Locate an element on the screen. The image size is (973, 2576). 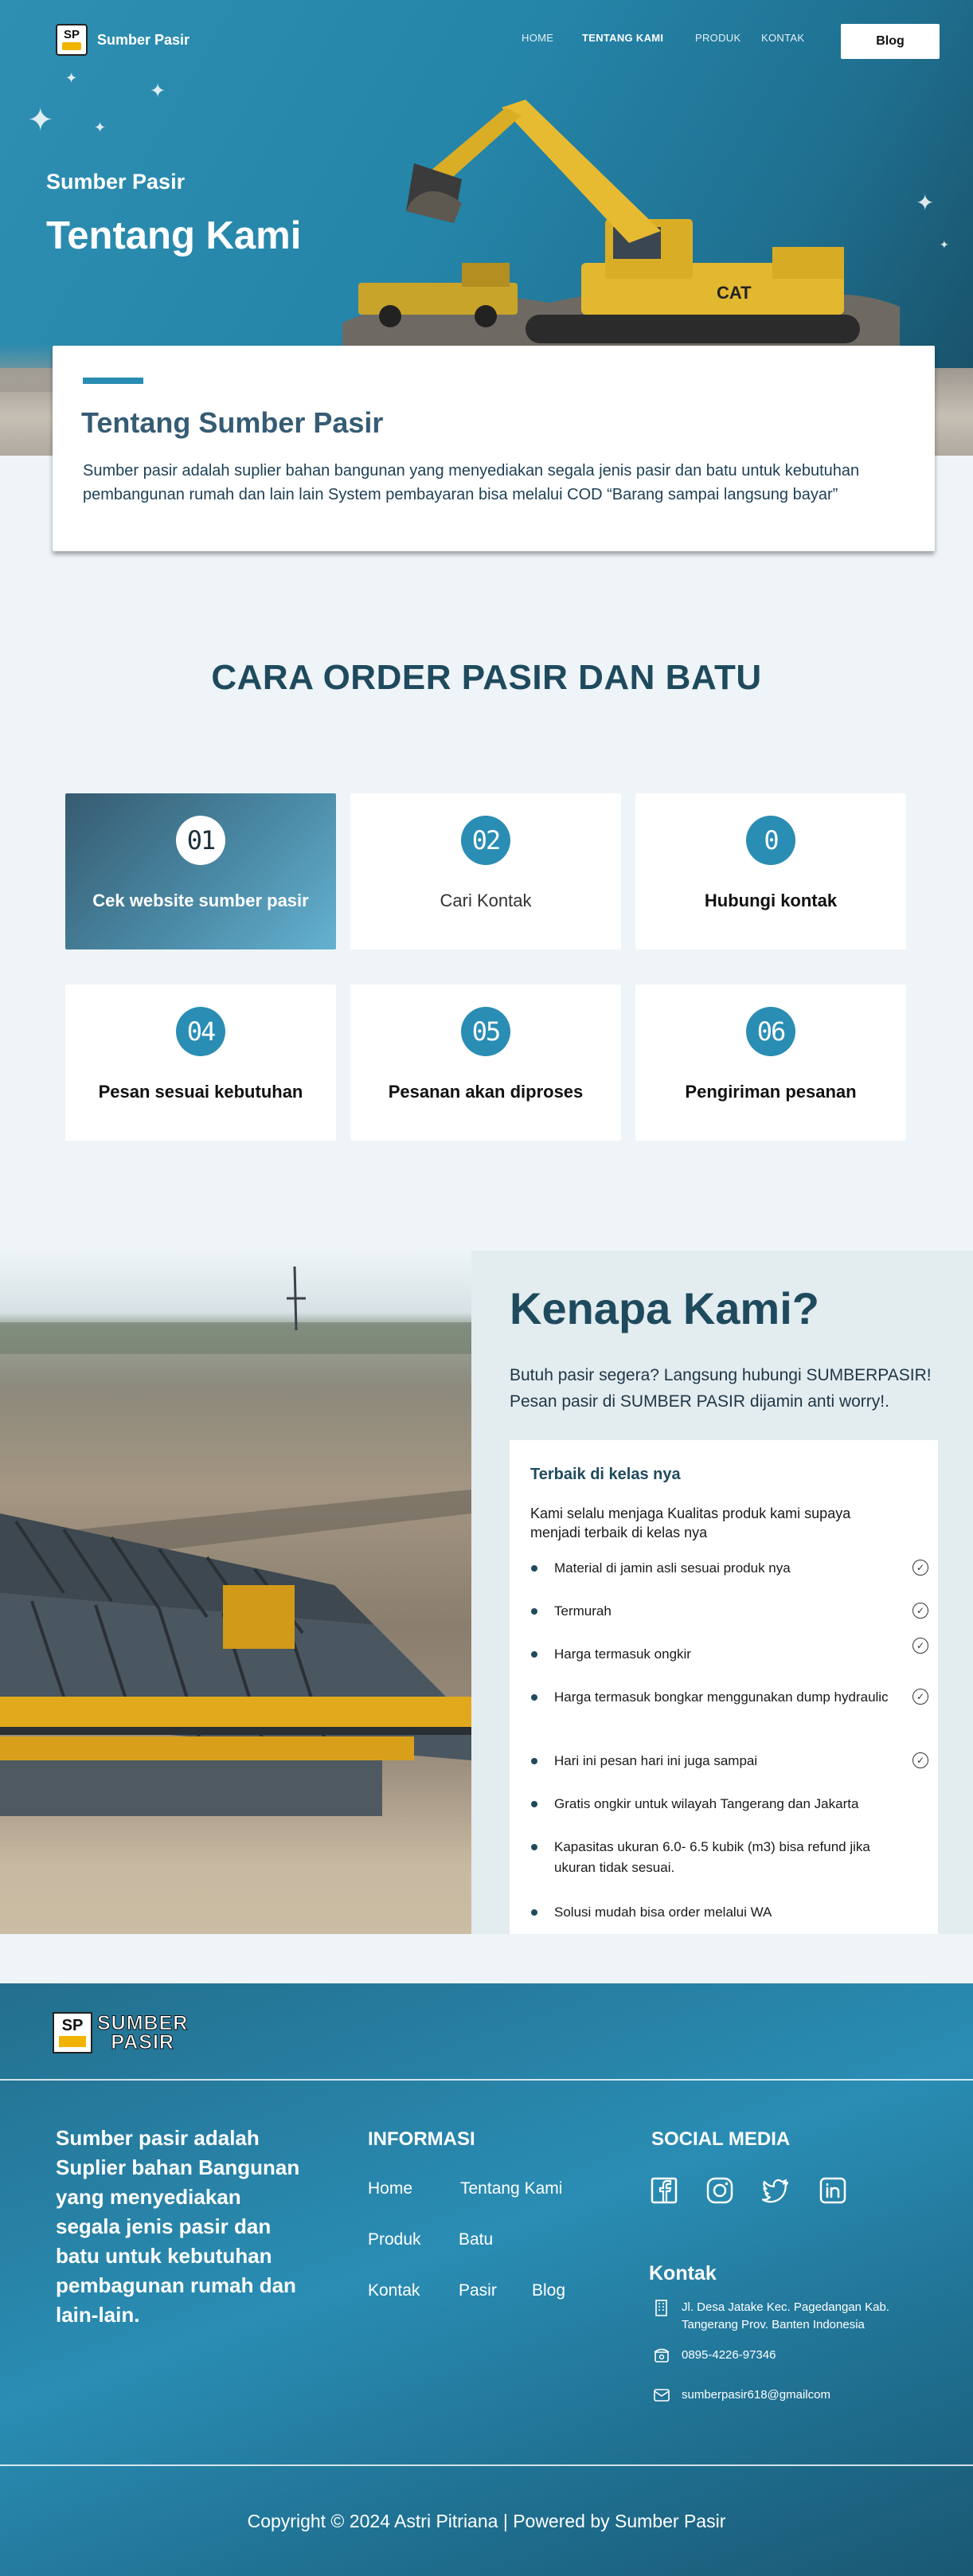
list-item-text: Solusi mudah bisa order melalui WA is located at coordinates (663, 1912).